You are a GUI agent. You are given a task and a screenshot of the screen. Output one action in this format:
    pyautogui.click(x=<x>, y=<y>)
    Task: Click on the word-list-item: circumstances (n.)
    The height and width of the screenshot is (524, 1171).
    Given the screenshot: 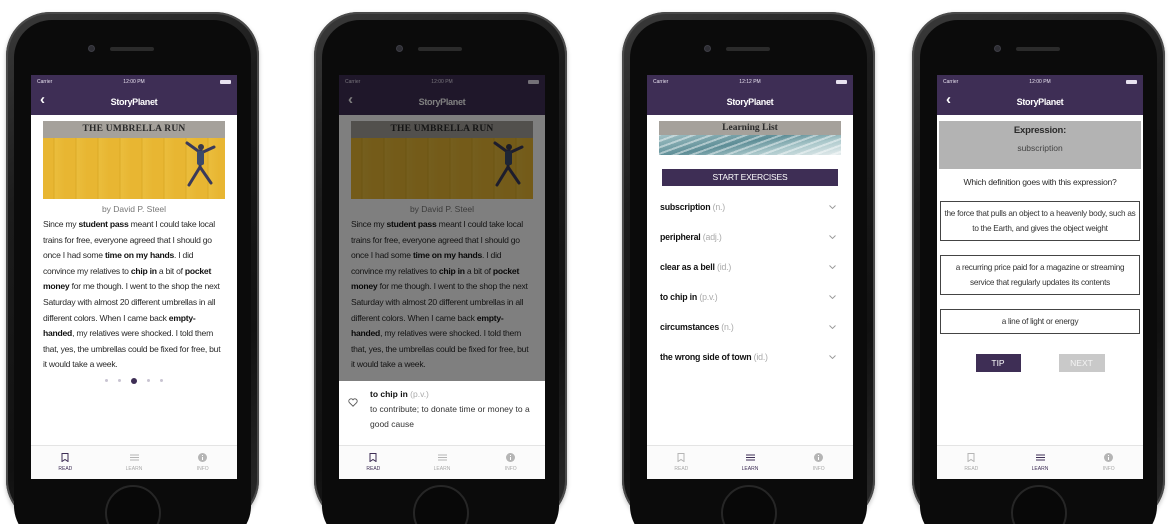 What is the action you would take?
    pyautogui.click(x=750, y=327)
    